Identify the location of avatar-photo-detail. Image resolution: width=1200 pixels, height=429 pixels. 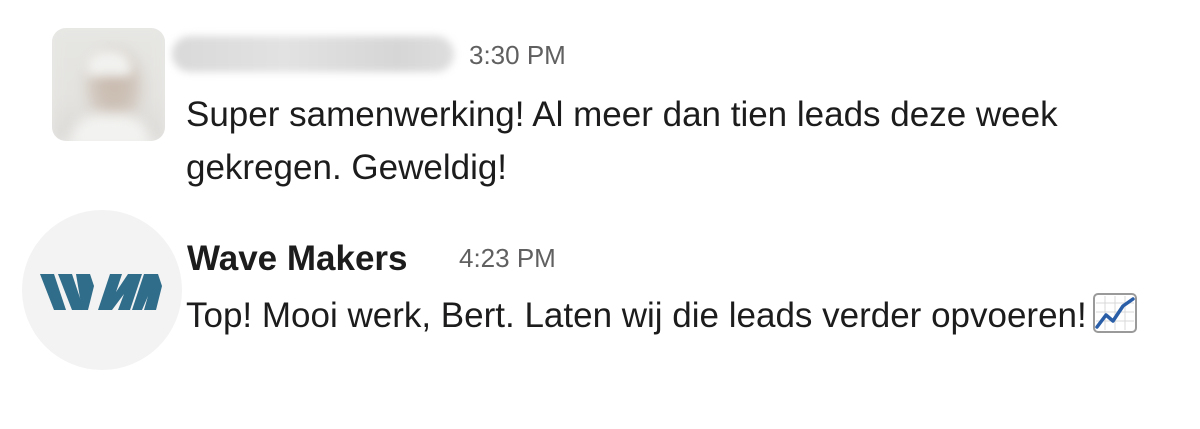
(109, 63).